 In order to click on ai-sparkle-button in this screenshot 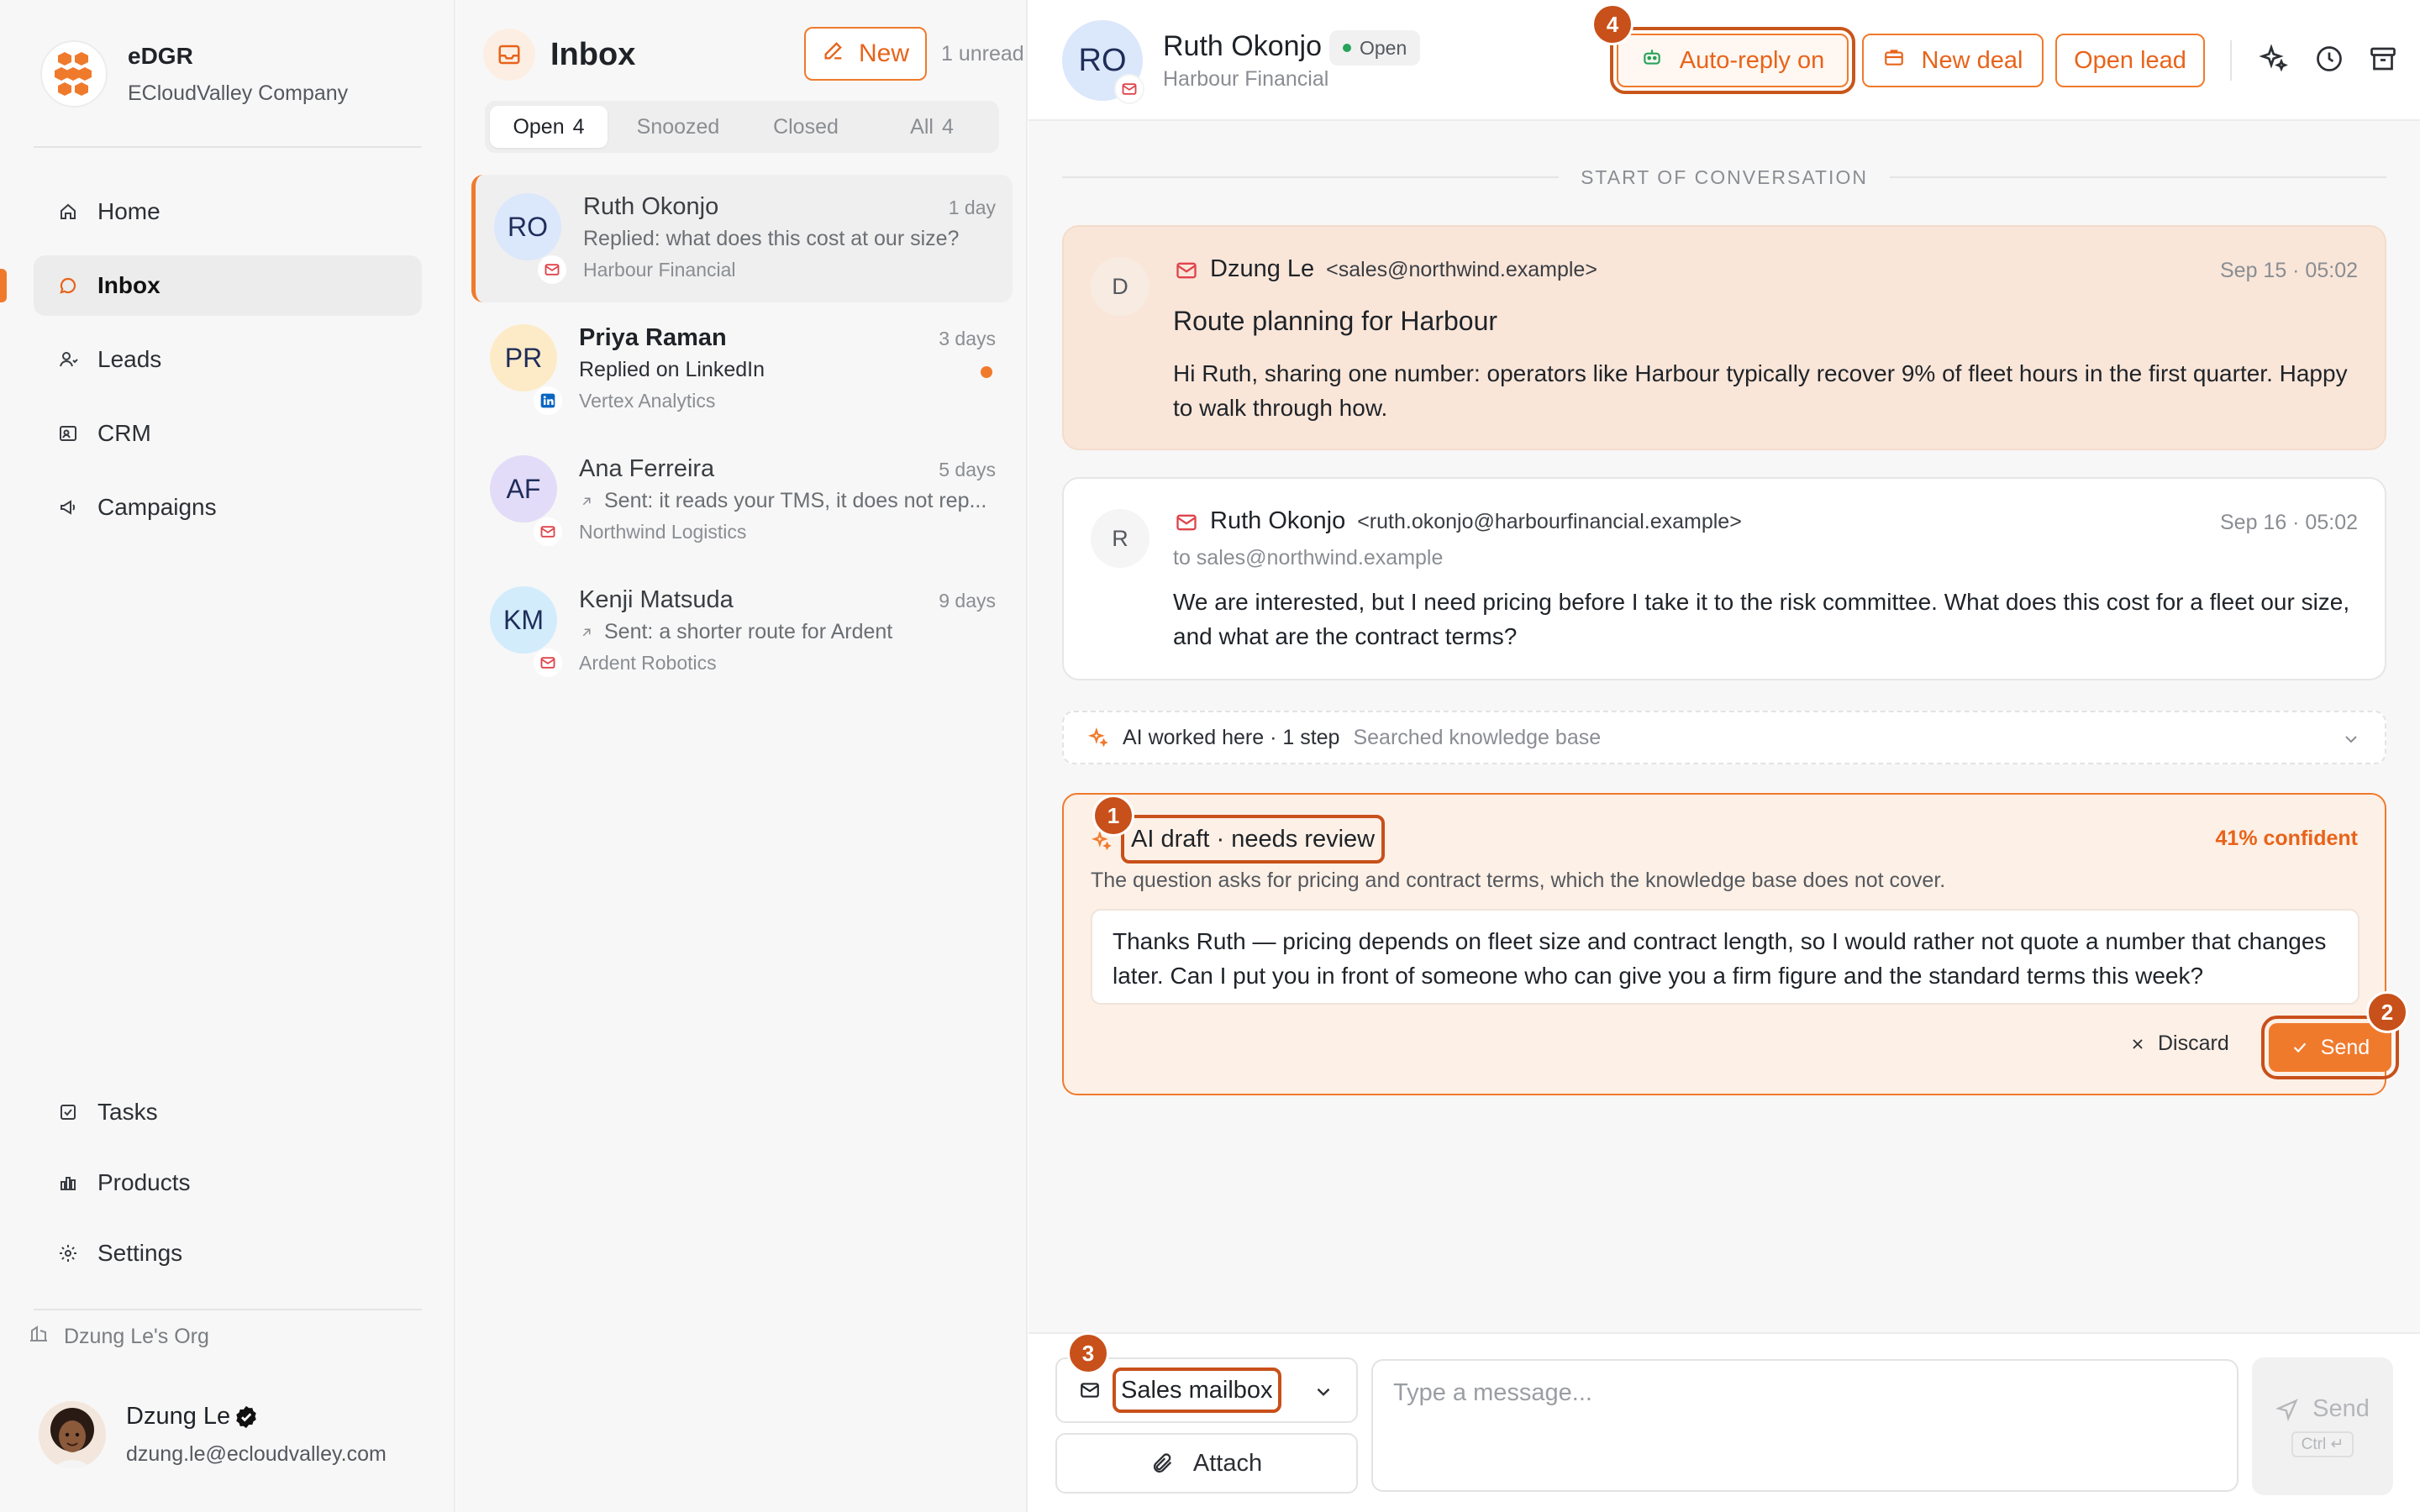, I will do `click(2274, 60)`.